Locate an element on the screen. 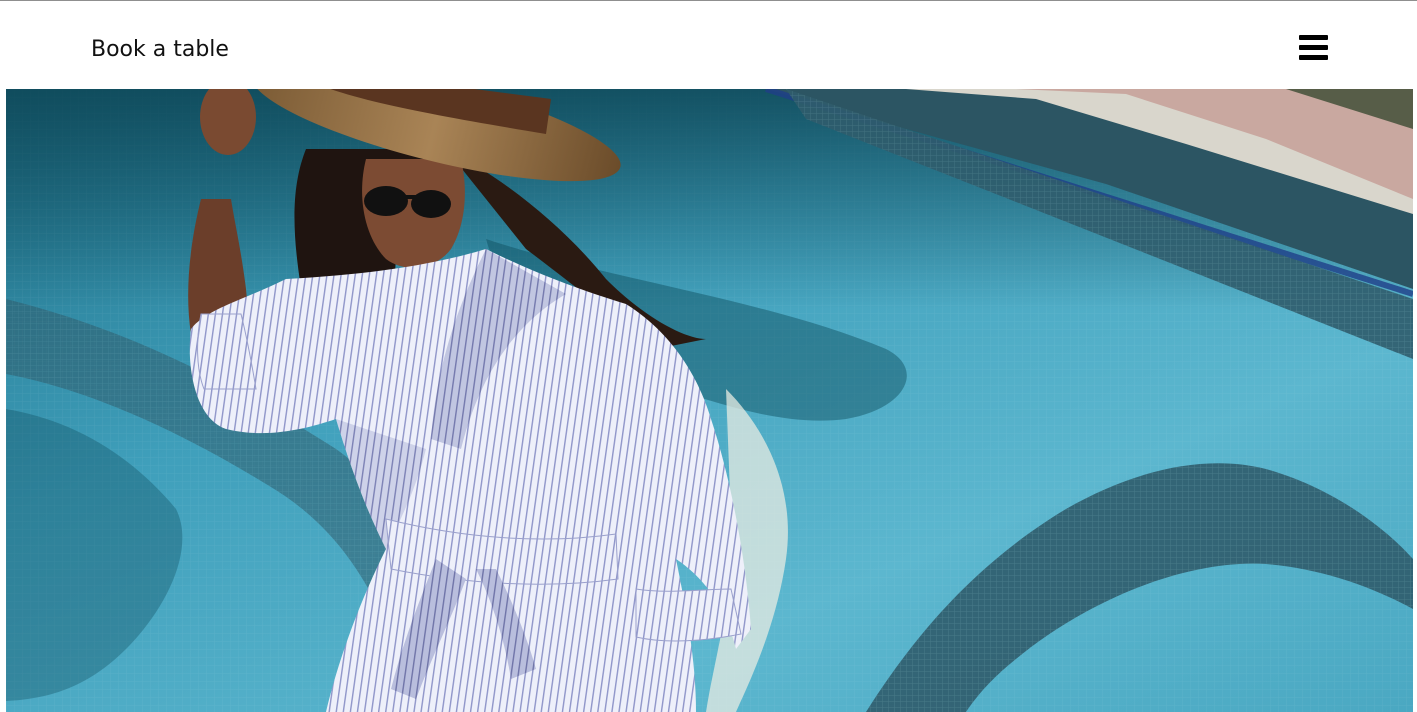 The image size is (1417, 712). site-header: Book a table is located at coordinates (708, 45).